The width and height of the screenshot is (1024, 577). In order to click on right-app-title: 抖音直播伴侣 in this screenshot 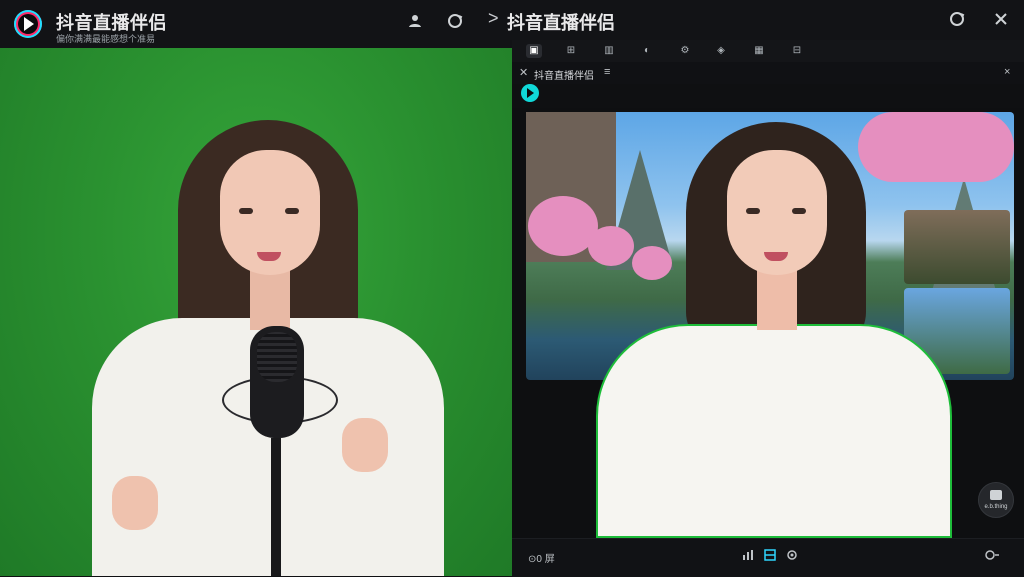, I will do `click(561, 23)`.